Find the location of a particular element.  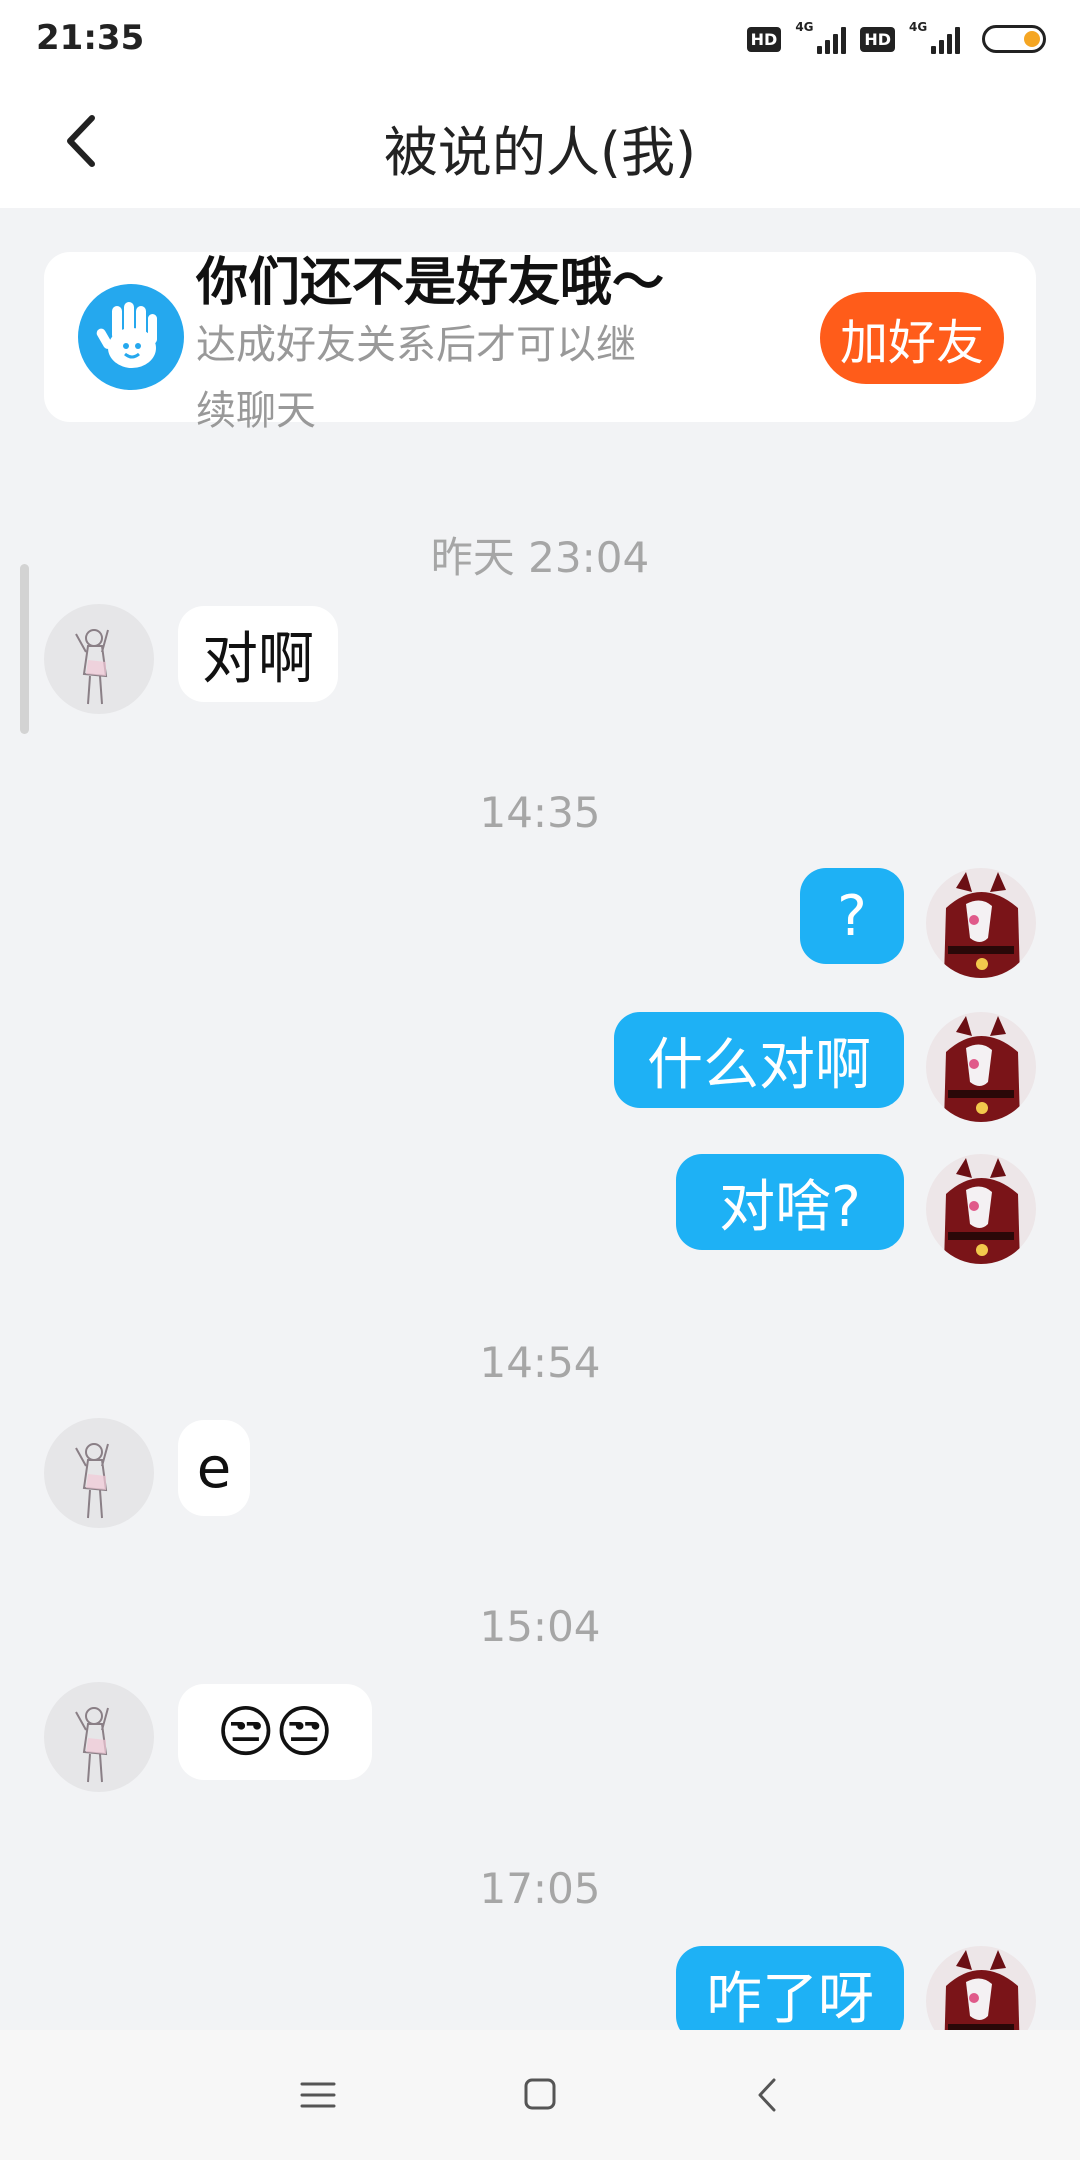

message-bubble-incoming: e is located at coordinates (214, 1468).